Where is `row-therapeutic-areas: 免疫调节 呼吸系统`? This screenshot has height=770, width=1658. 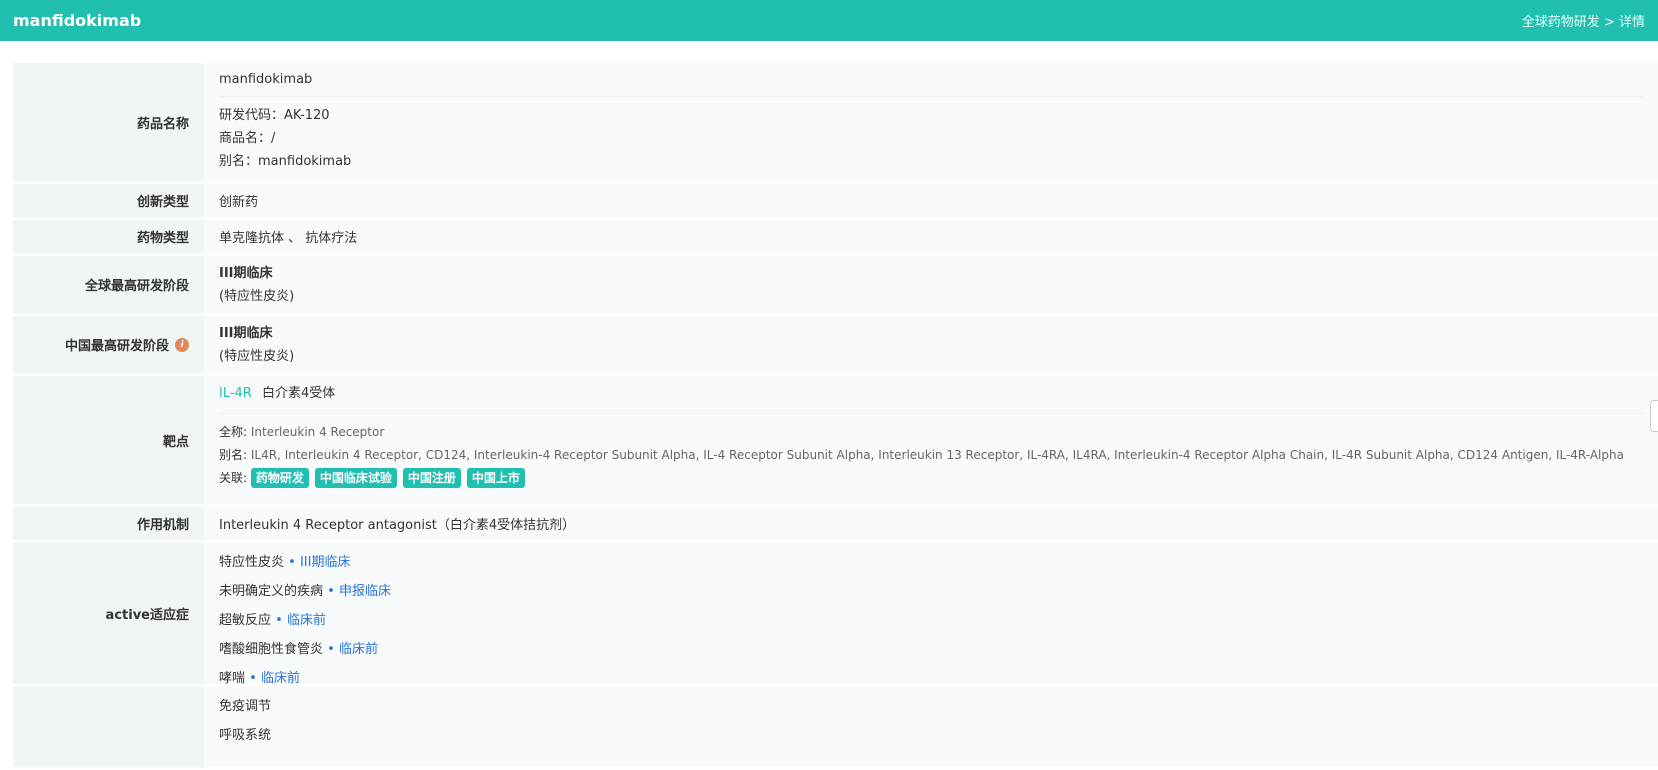 row-therapeutic-areas: 免疫调节 呼吸系统 is located at coordinates (835, 727).